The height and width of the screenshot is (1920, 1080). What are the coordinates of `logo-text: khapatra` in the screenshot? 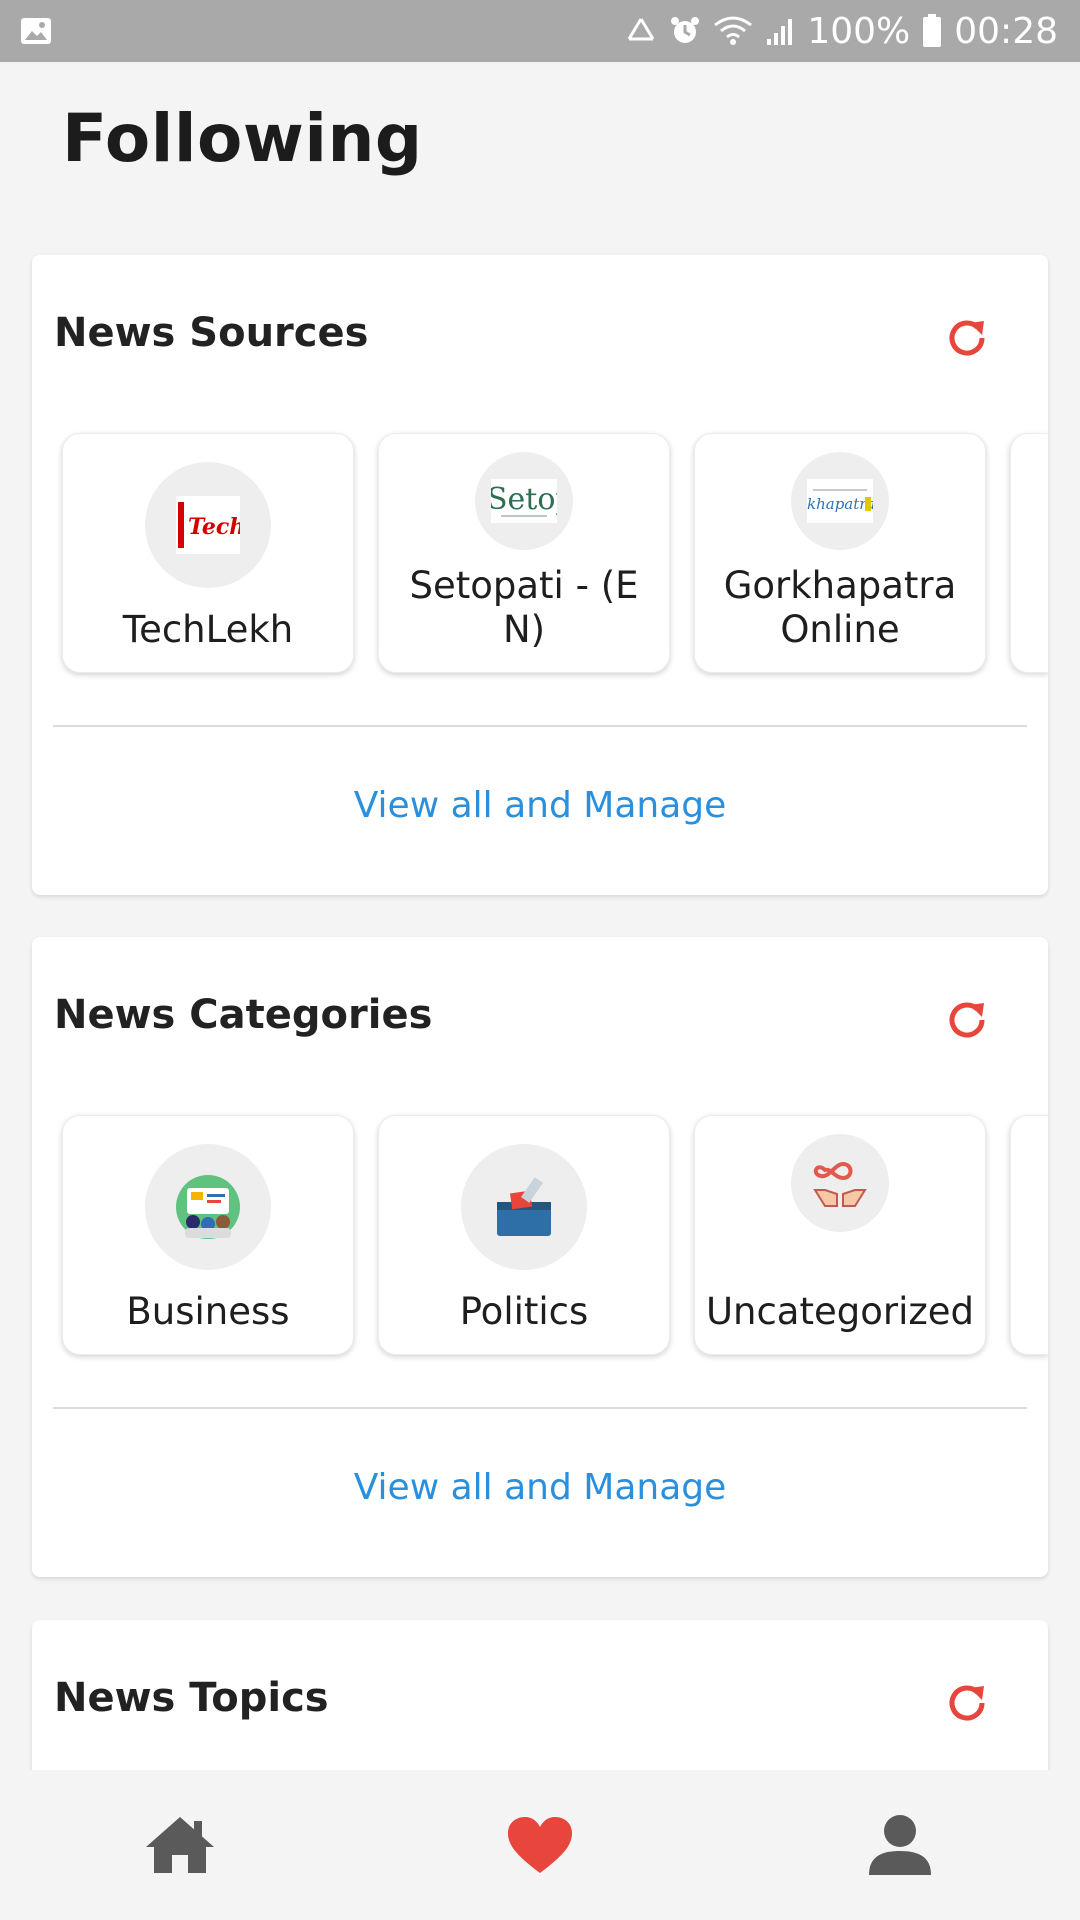 It's located at (840, 504).